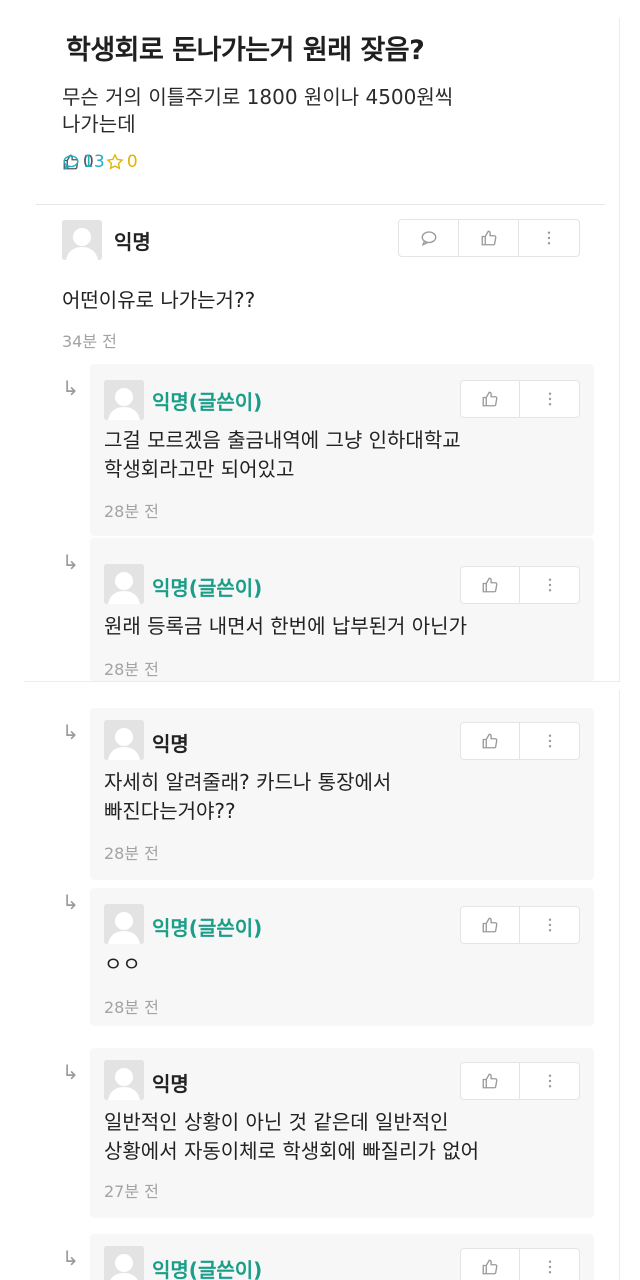 The height and width of the screenshot is (1280, 640). What do you see at coordinates (159, 300) in the screenshot?
I see `comment-text-line: 어떤이유로 나가는거??` at bounding box center [159, 300].